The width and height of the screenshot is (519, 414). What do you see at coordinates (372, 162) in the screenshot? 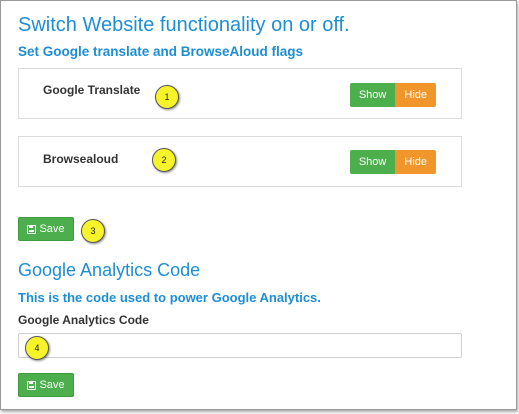
I see `browsealoud-show-button: Show` at bounding box center [372, 162].